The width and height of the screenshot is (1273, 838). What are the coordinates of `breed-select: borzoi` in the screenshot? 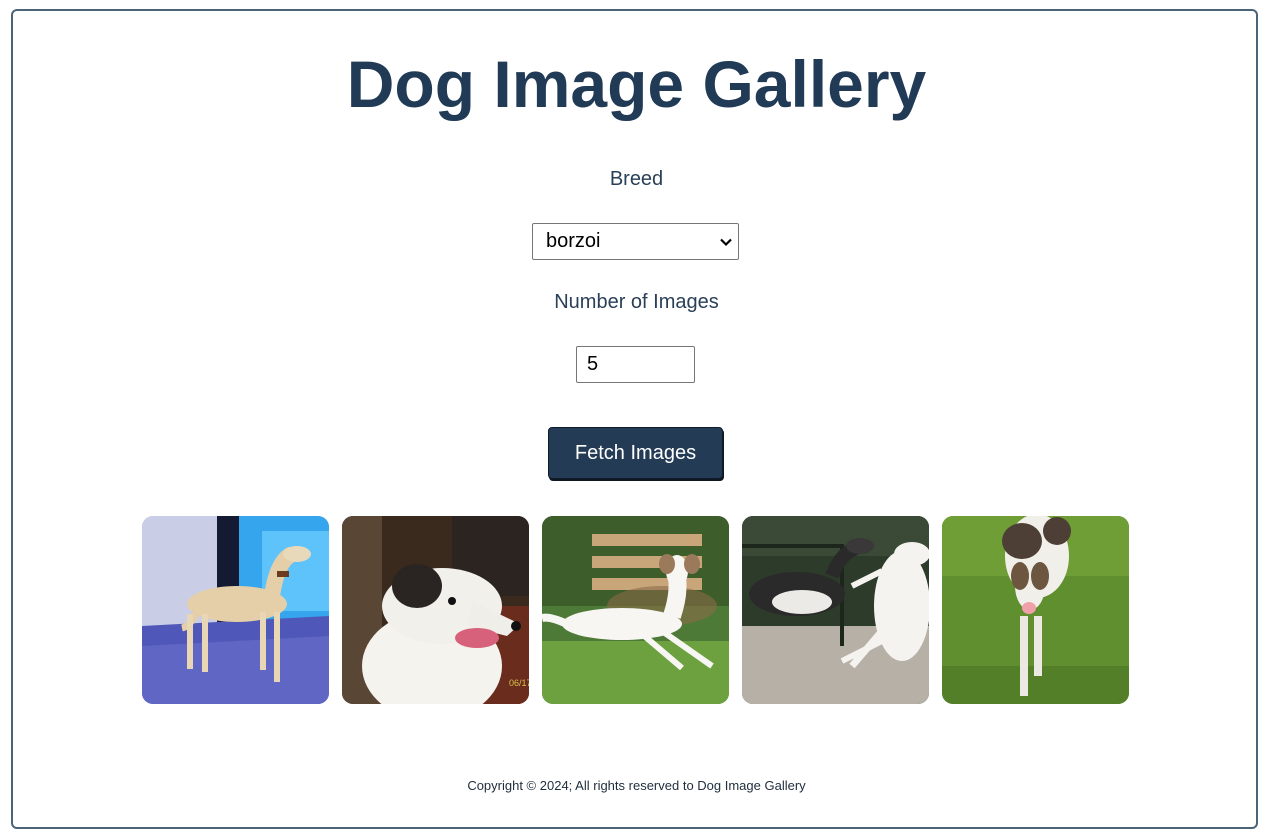 It's located at (635, 241).